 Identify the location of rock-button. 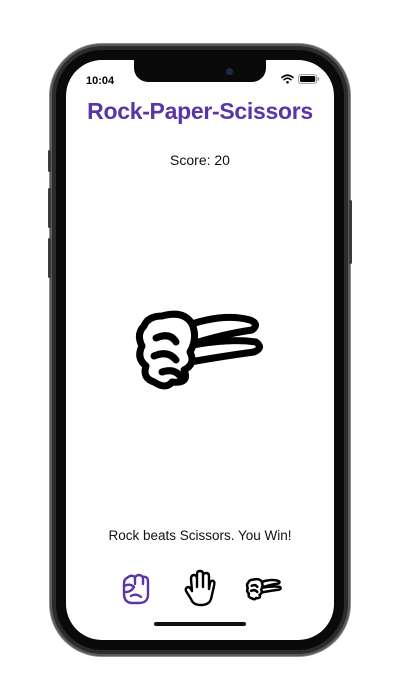
(136, 588).